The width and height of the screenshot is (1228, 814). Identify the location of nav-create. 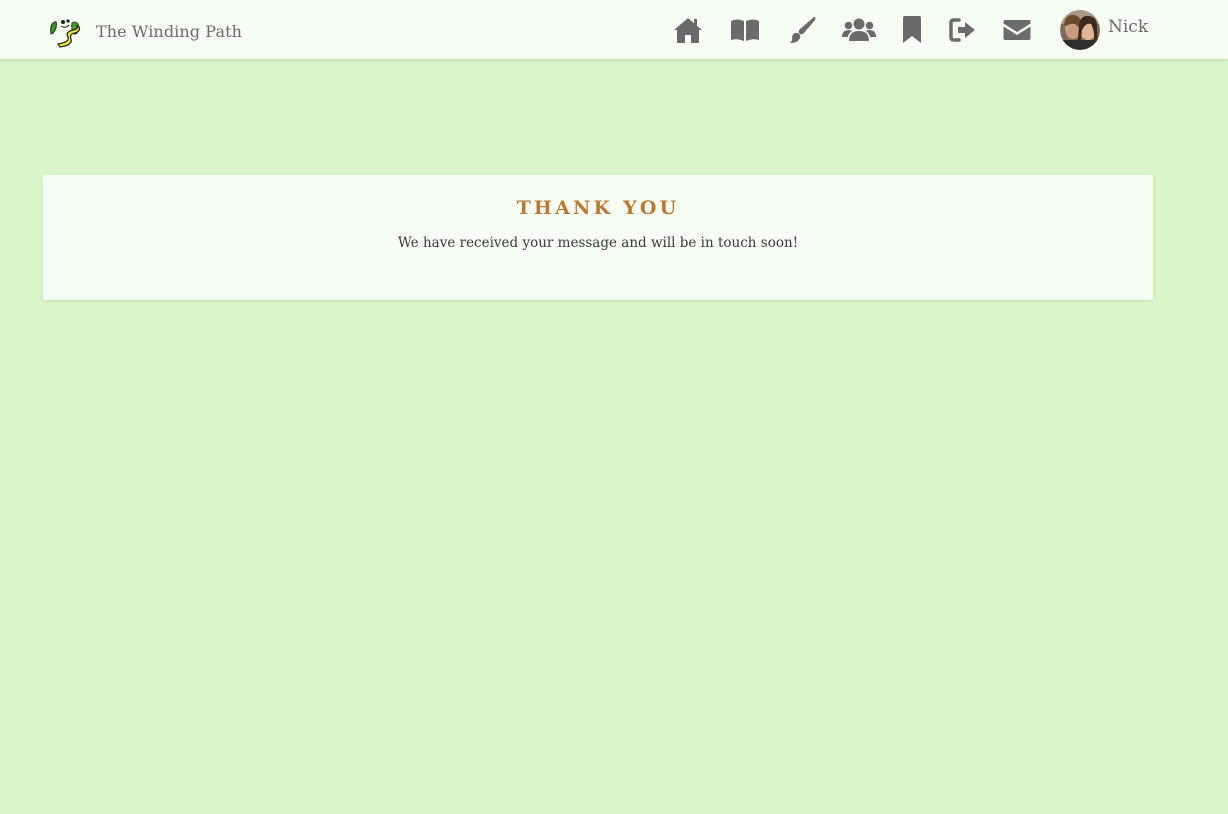
(803, 30).